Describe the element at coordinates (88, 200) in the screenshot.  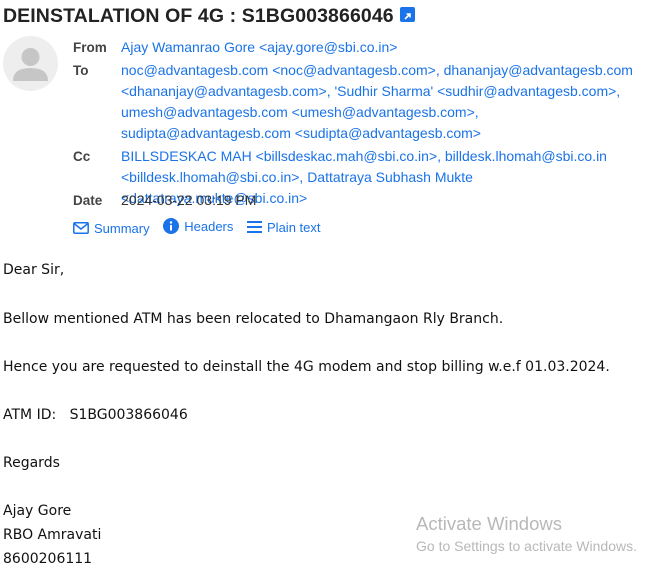
I see `date-label: Date` at that location.